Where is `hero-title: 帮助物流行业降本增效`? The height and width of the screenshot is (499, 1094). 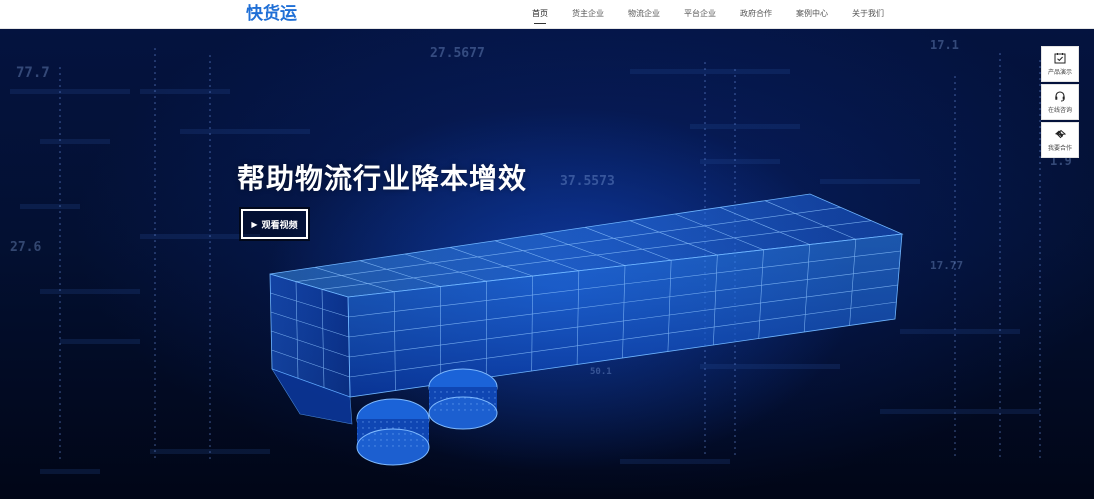 hero-title: 帮助物流行业降本增效 is located at coordinates (382, 178).